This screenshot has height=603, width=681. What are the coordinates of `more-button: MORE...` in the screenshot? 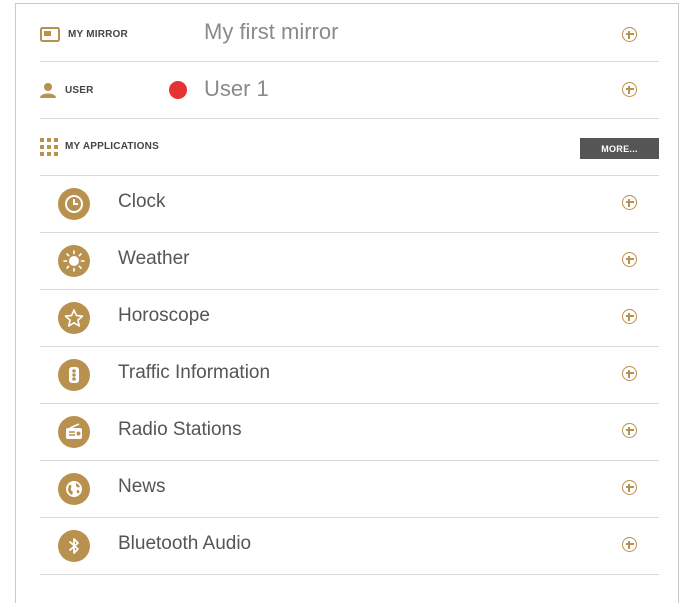 It's located at (619, 148).